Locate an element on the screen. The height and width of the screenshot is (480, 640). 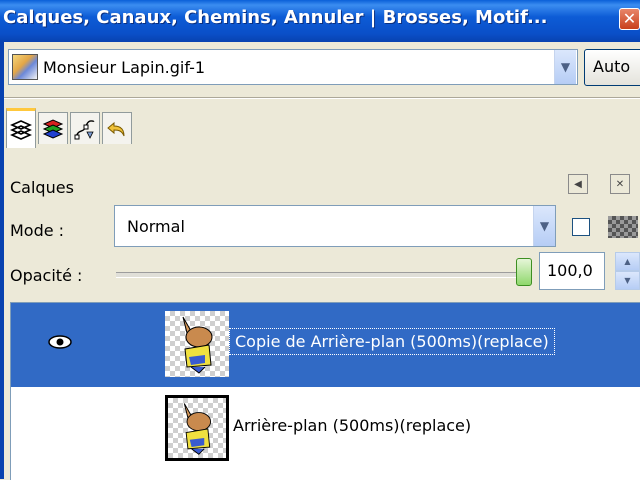
opacity-input: 100,0 is located at coordinates (572, 271).